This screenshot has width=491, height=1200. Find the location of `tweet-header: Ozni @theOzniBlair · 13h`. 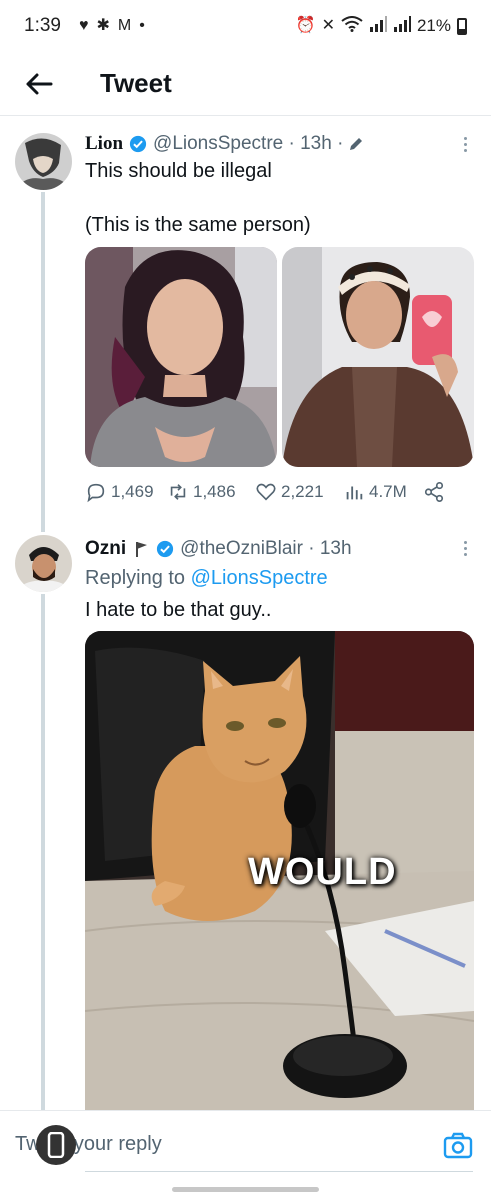

tweet-header: Ozni @theOzniBlair · 13h is located at coordinates (218, 549).